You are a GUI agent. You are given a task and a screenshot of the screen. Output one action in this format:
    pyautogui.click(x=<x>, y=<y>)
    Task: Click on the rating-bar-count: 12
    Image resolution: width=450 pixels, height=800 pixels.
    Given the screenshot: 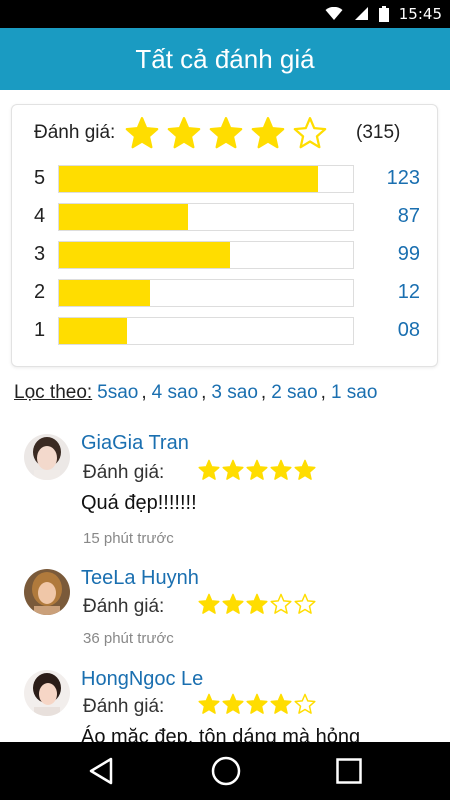 What is the action you would take?
    pyautogui.click(x=409, y=292)
    